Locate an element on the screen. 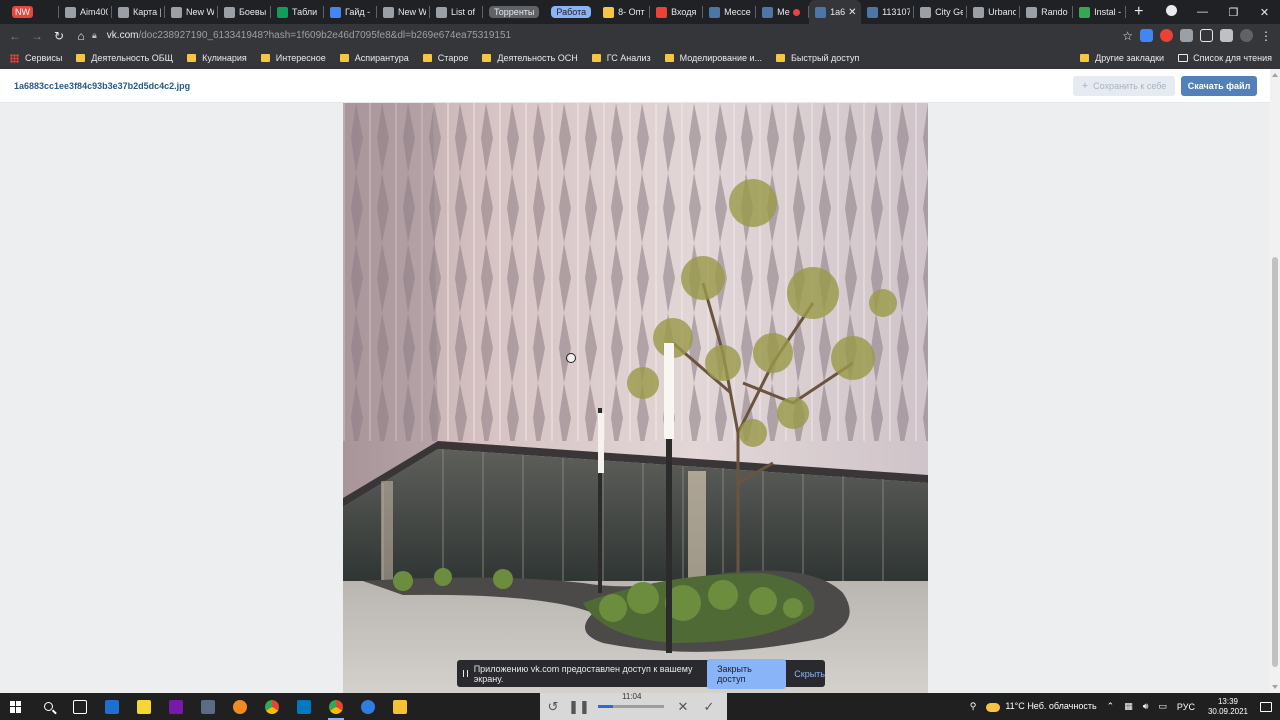 This screenshot has height=720, width=1280. tab-title: Карта | is located at coordinates (147, 12).